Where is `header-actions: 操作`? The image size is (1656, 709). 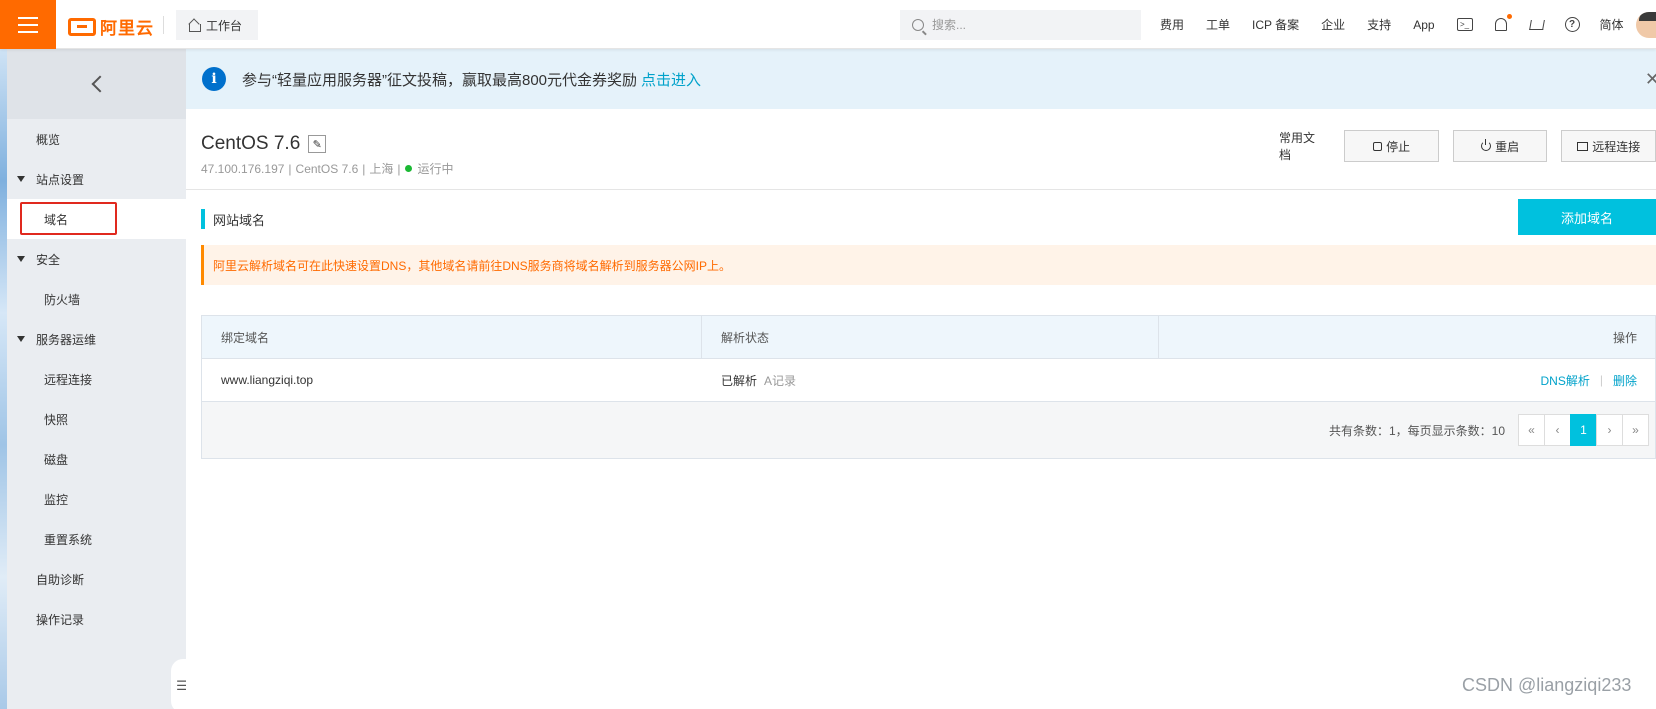 header-actions: 操作 is located at coordinates (1624, 337).